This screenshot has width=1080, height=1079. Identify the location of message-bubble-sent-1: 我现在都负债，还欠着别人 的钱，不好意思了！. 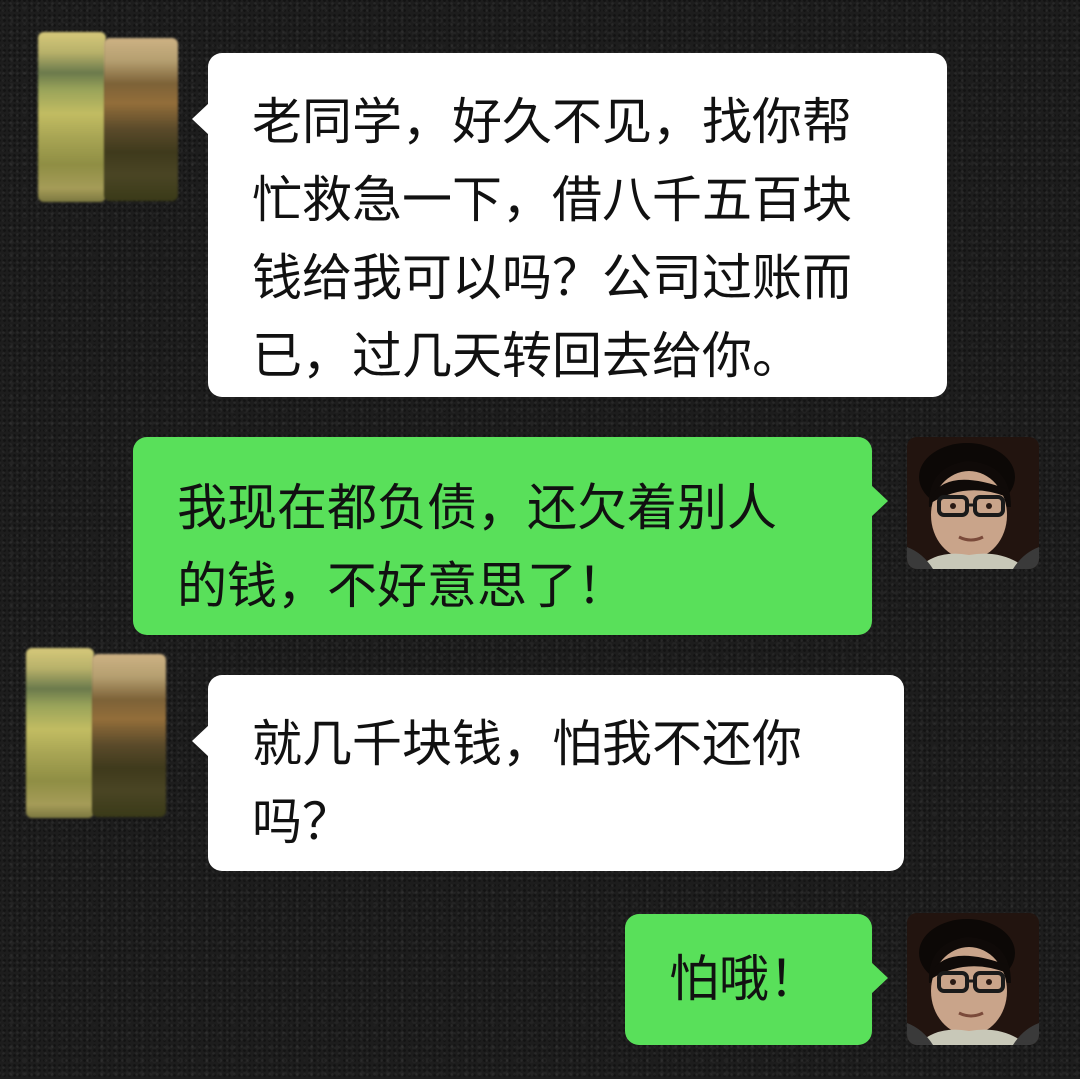
(510, 536).